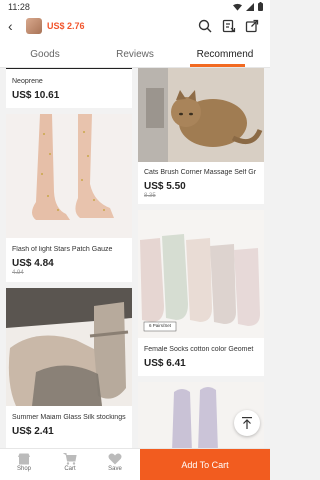  I want to click on shop-button: Shop, so click(24, 462).